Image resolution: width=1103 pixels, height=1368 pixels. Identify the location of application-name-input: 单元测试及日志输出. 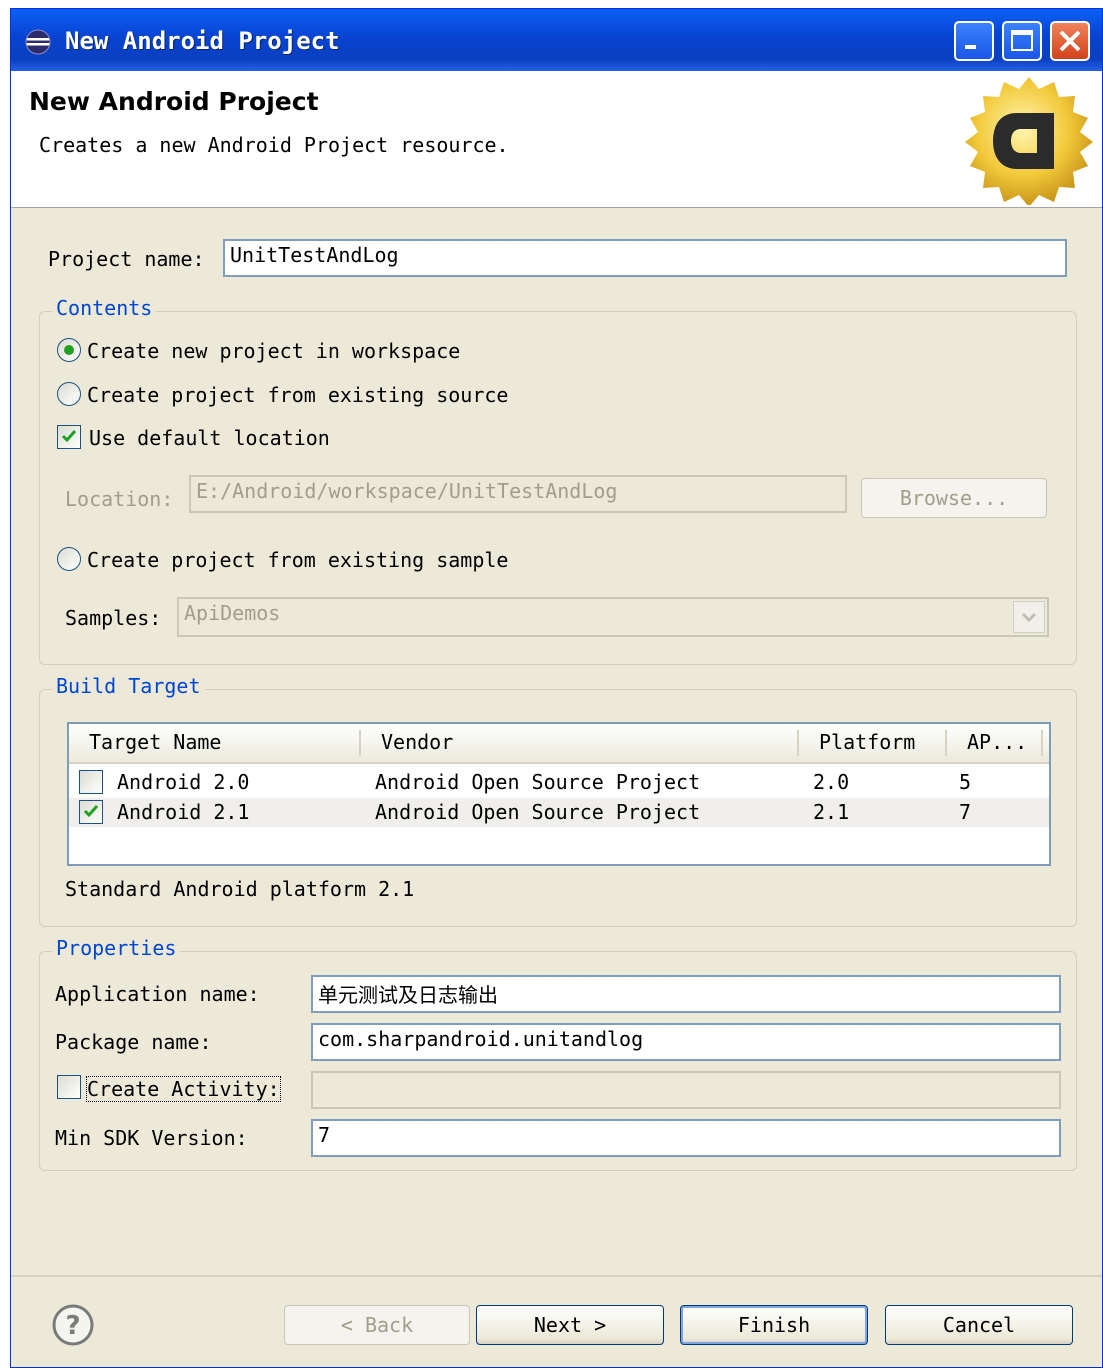
(686, 994).